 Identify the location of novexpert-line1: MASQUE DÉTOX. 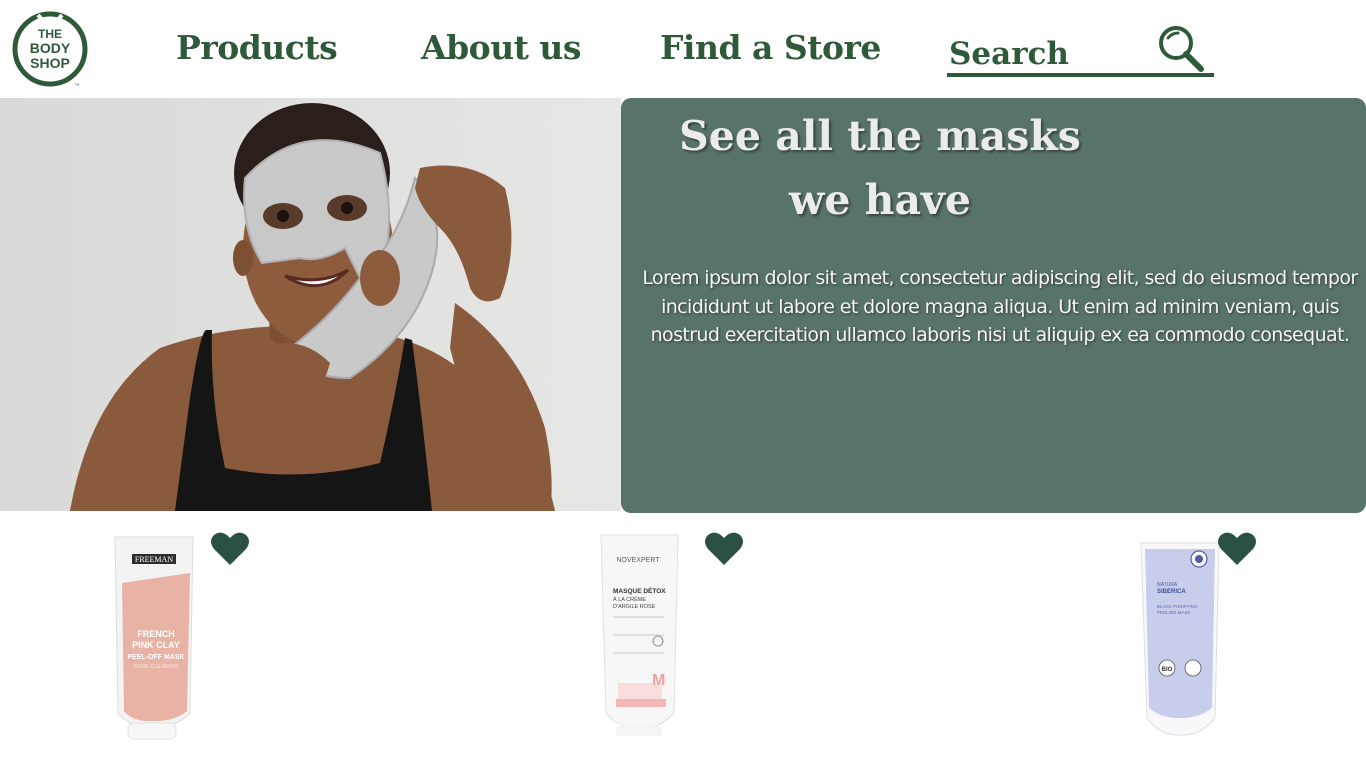
(639, 590).